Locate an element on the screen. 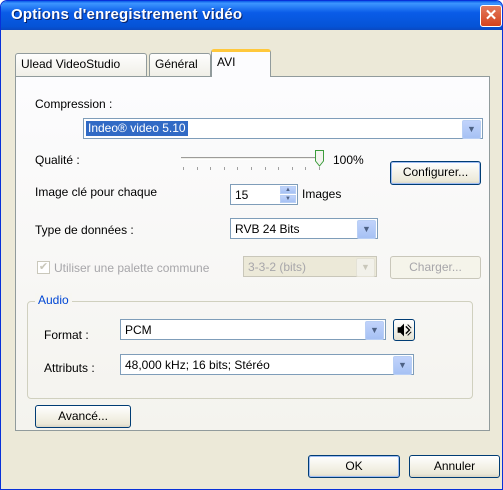  palette-checkbox-label: Utiliser une palette commune is located at coordinates (132, 268).